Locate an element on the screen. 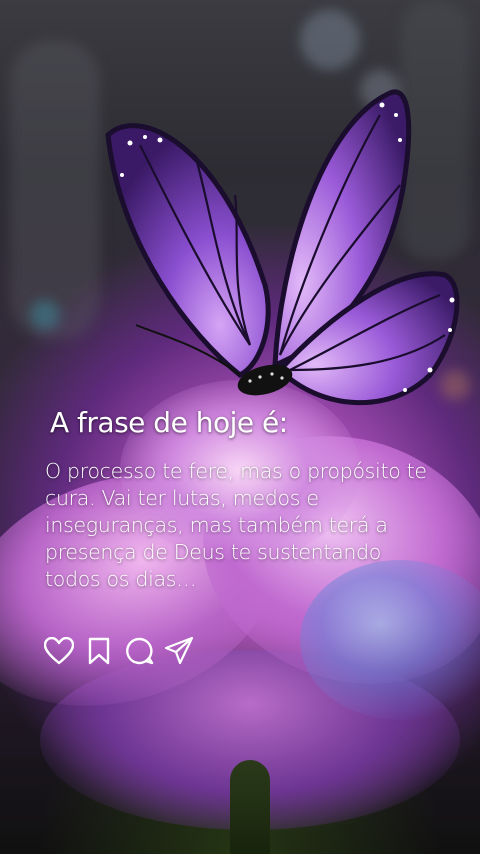 The height and width of the screenshot is (854, 480). like-button is located at coordinates (59, 651).